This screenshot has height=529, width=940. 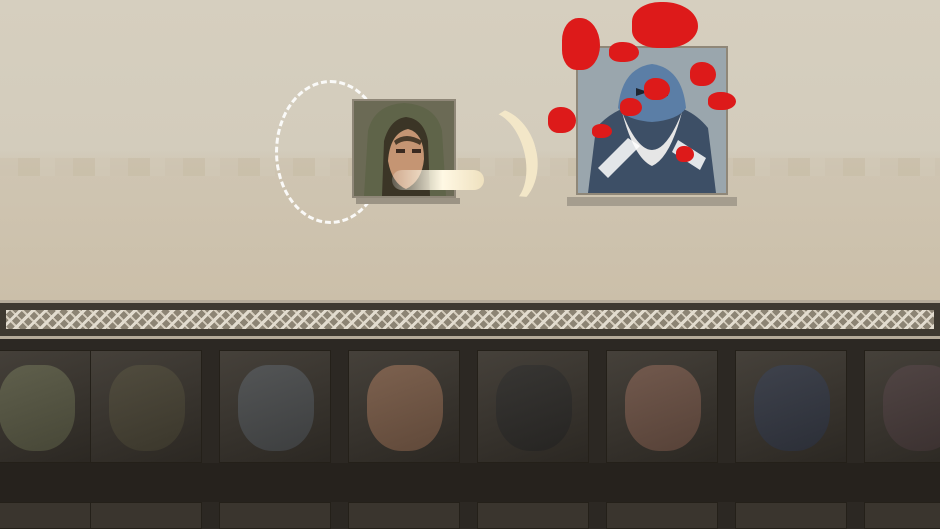 What do you see at coordinates (408, 201) in the screenshot?
I see `hero-pedestal` at bounding box center [408, 201].